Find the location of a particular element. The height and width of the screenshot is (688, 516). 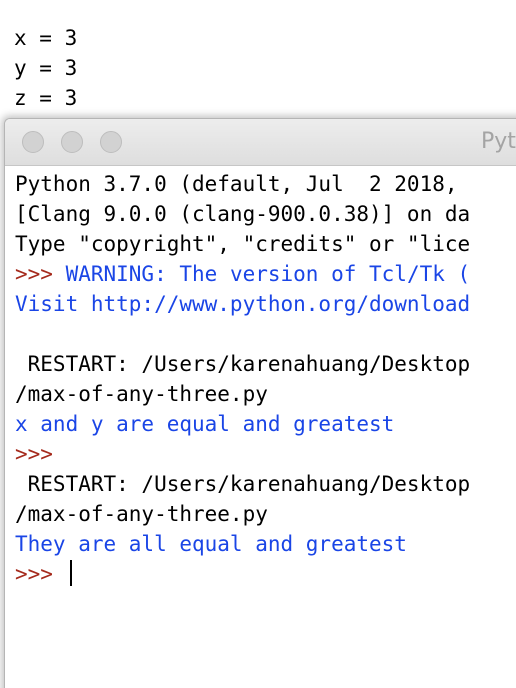

minimize-window-button is located at coordinates (72, 142).